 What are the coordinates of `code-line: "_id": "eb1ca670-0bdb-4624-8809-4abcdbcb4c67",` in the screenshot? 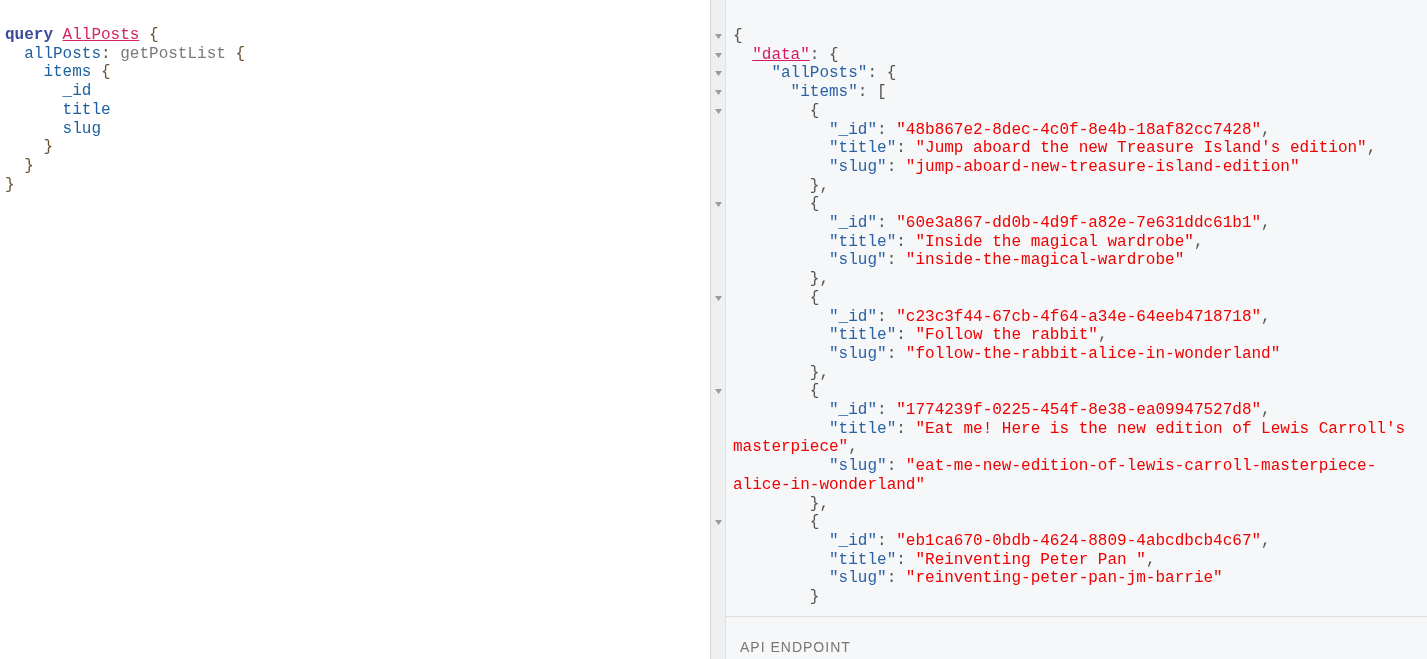 It's located at (1050, 541).